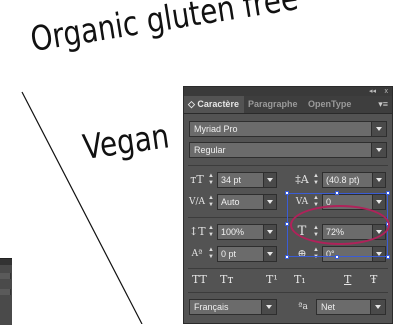 The image size is (400, 325). I want to click on language-select: Français, so click(233, 307).